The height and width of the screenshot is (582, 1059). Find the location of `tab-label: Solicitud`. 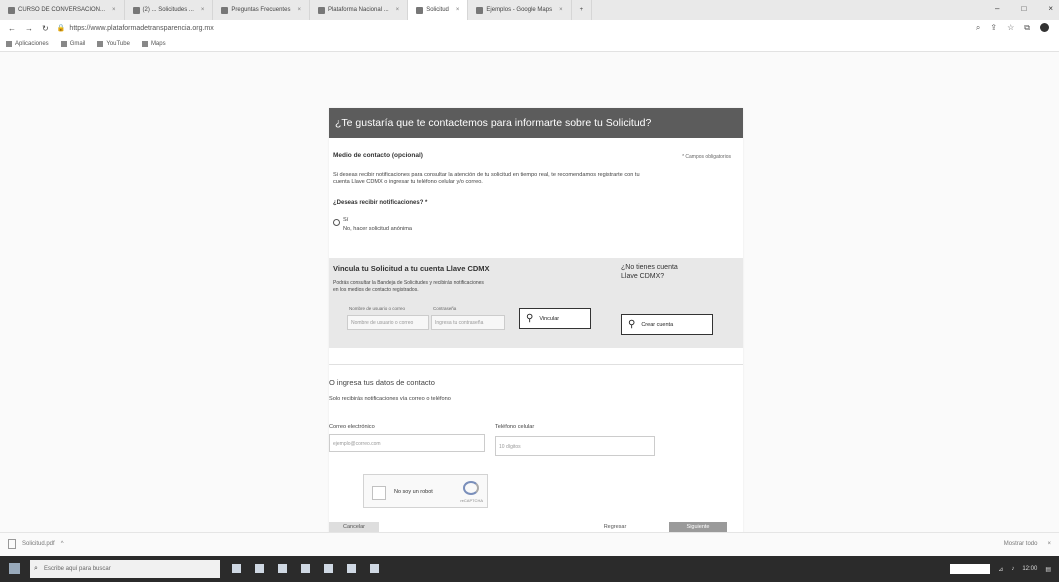

tab-label: Solicitud is located at coordinates (437, 10).